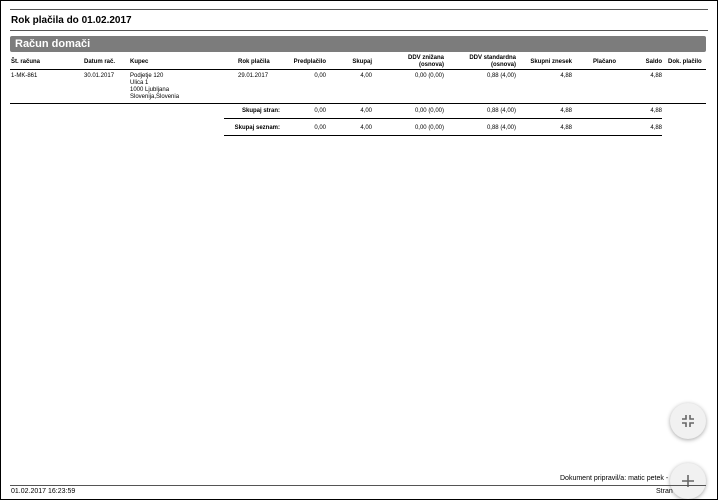 Image resolution: width=718 pixels, height=500 pixels. I want to click on totals-page-balance: 4,88, so click(656, 111).